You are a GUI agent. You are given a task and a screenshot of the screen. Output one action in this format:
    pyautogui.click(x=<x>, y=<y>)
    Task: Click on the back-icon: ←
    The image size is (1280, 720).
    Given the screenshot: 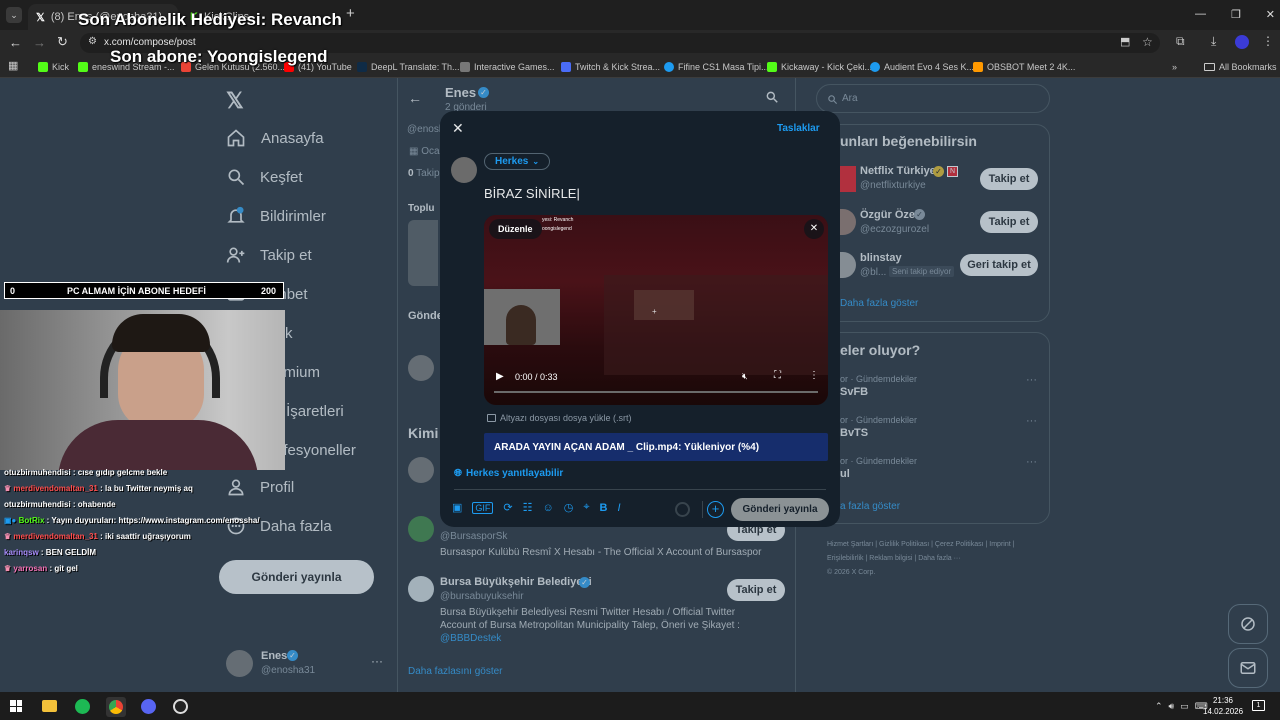 What is the action you would take?
    pyautogui.click(x=15, y=42)
    